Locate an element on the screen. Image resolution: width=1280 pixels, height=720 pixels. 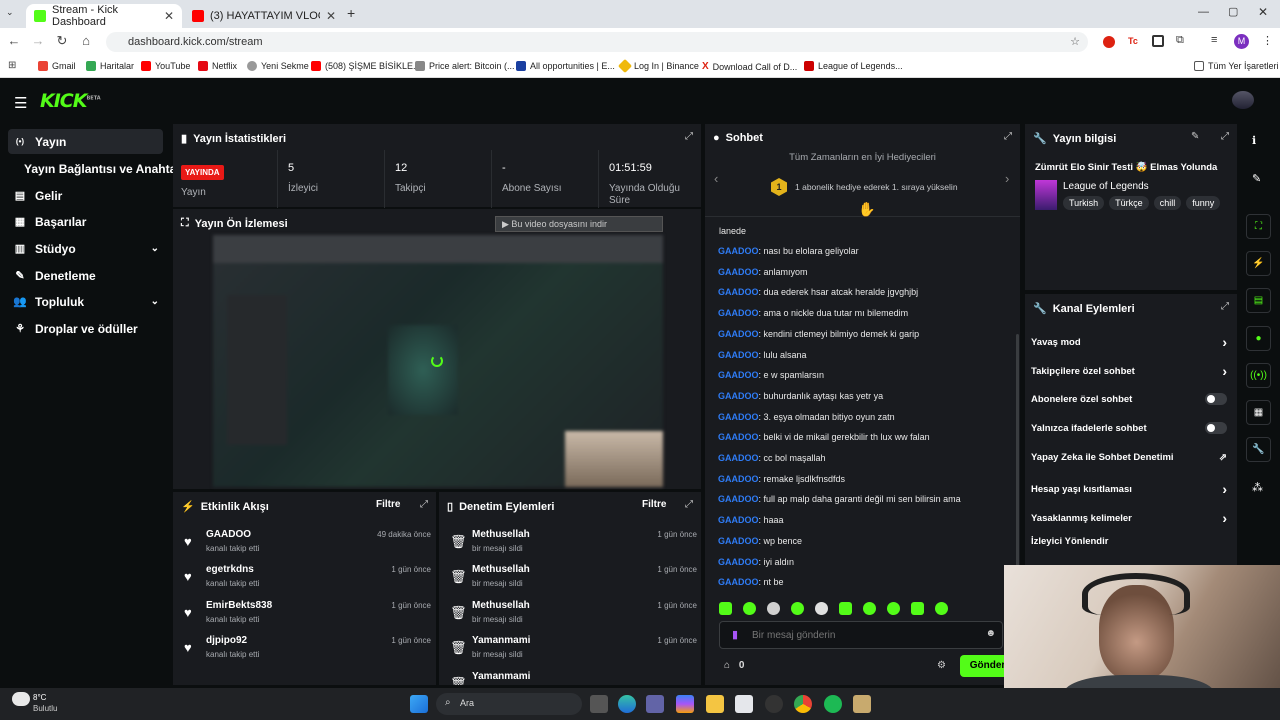
nav-stream: (•) Yayın is located at coordinates (85, 141).